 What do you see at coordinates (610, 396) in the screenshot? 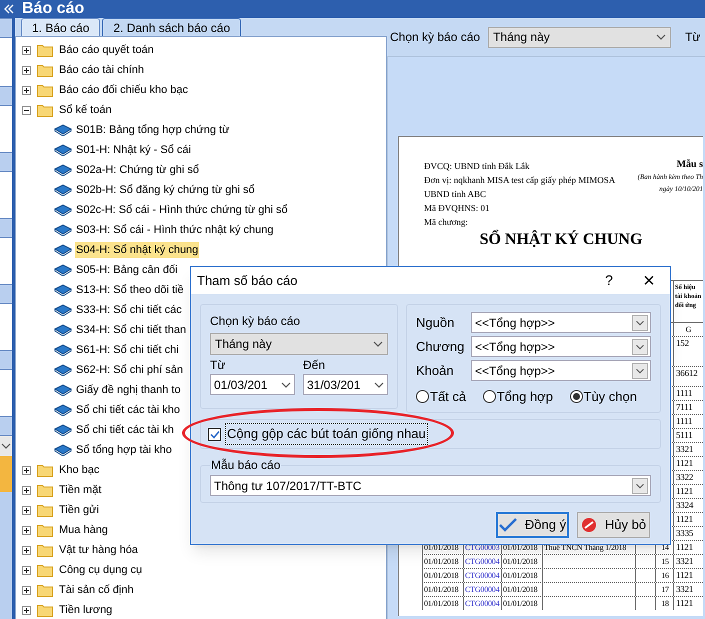
I see `radio-label: Tùy chọn` at bounding box center [610, 396].